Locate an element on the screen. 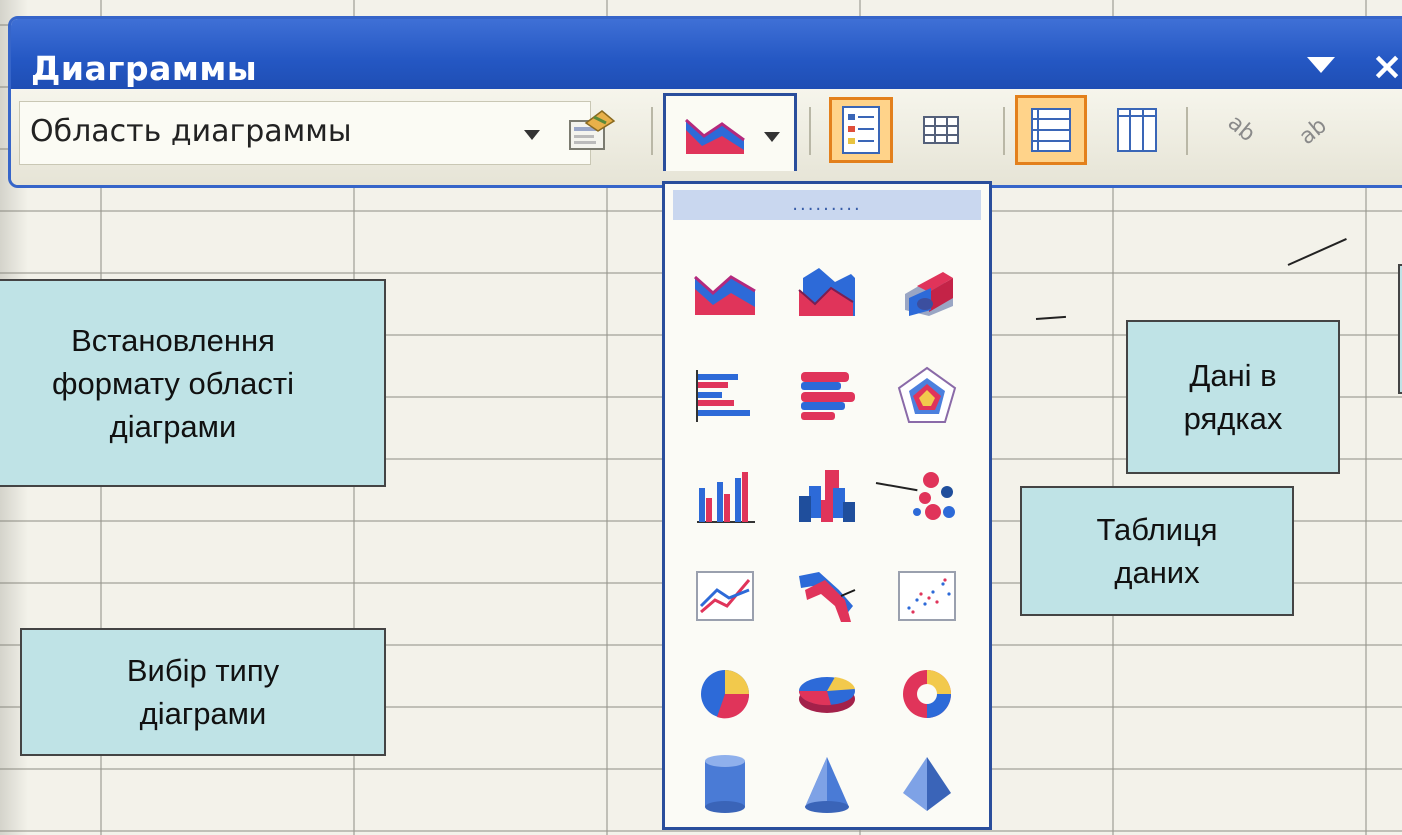 This screenshot has height=835, width=1402. callout-partial is located at coordinates (1400, 329).